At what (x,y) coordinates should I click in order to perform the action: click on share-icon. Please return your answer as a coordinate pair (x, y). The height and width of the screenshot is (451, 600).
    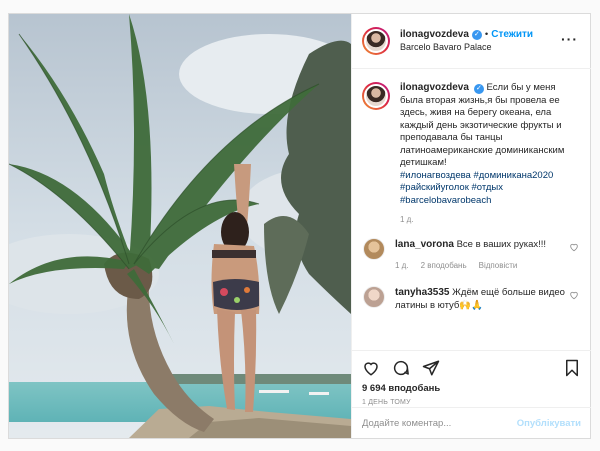
    Looking at the image, I should click on (431, 368).